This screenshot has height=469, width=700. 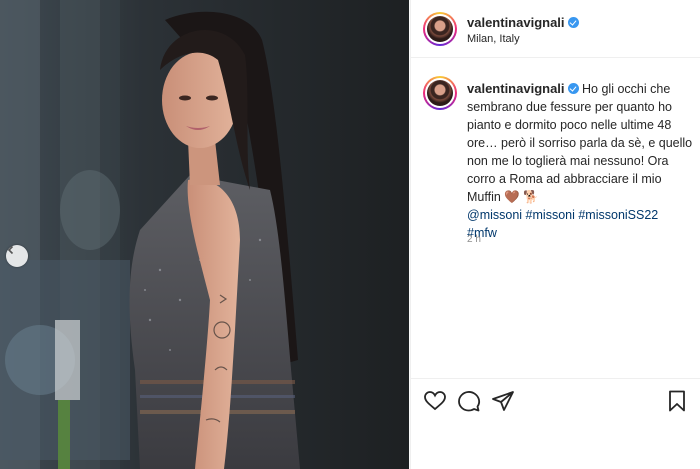 I want to click on caption-emojis: 🤎 🐕, so click(x=521, y=197).